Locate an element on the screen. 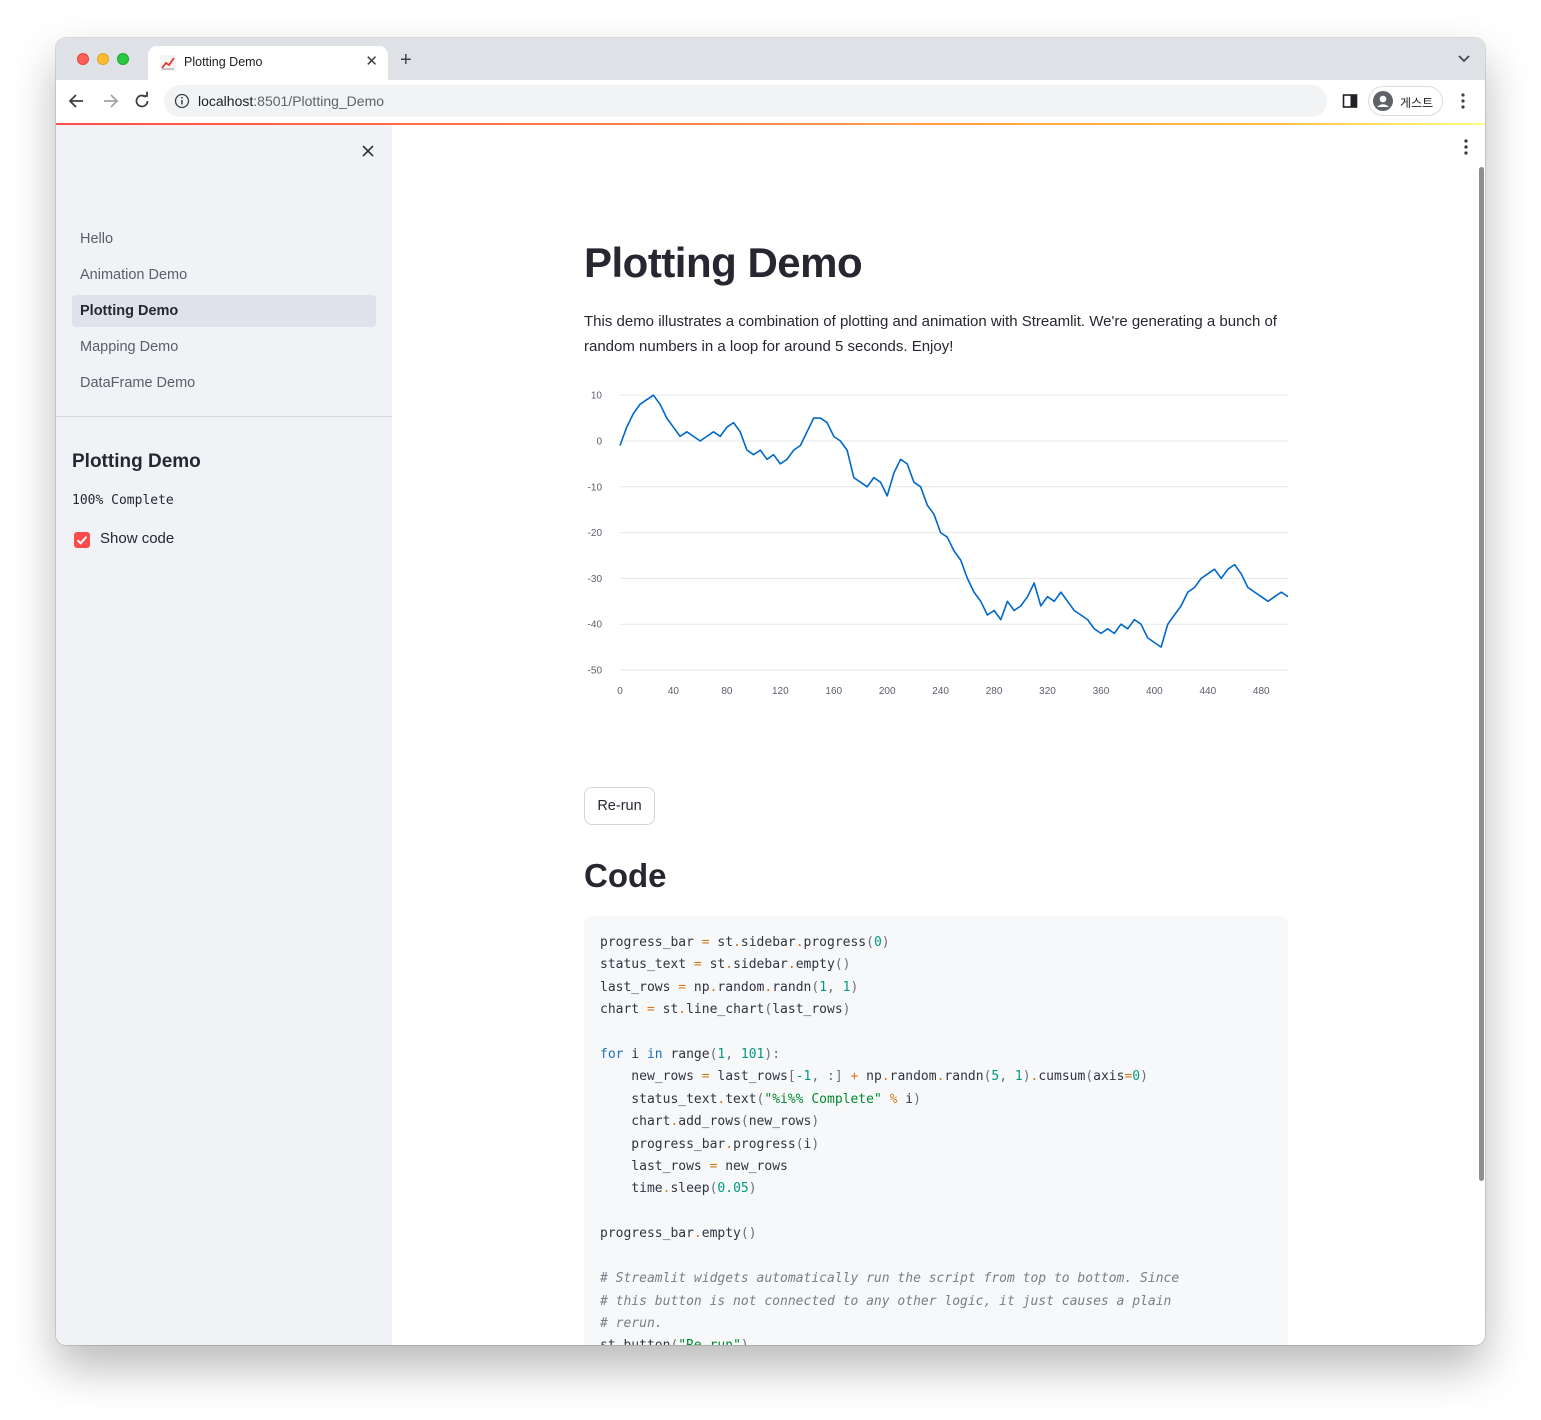  reload-icon is located at coordinates (142, 101).